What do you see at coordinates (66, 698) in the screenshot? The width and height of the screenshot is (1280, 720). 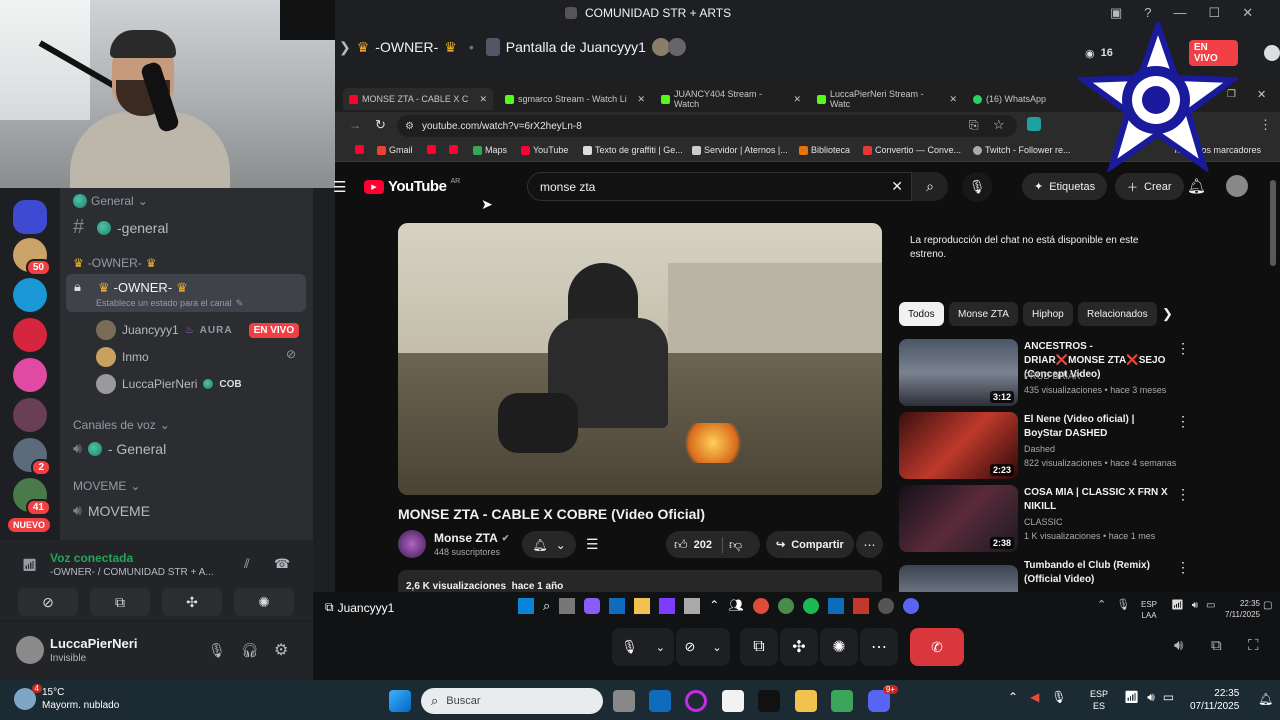 I see `weather-widget: 4 15°C Mayorm. nublado` at bounding box center [66, 698].